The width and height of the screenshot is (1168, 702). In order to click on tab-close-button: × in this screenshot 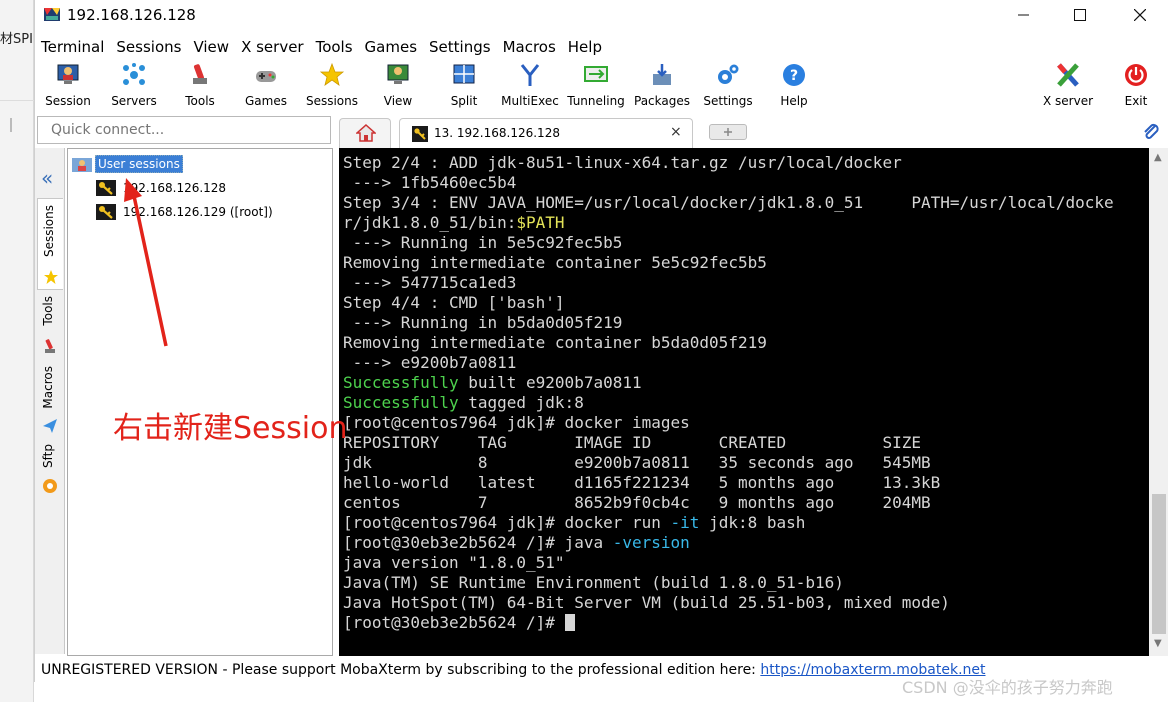, I will do `click(676, 132)`.